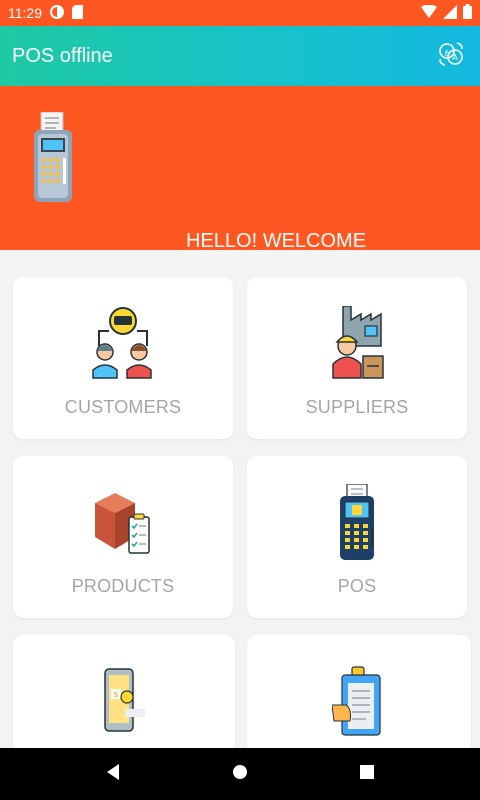 This screenshot has height=800, width=480. Describe the element at coordinates (357, 522) in the screenshot. I see `pos-terminal-icon` at that location.